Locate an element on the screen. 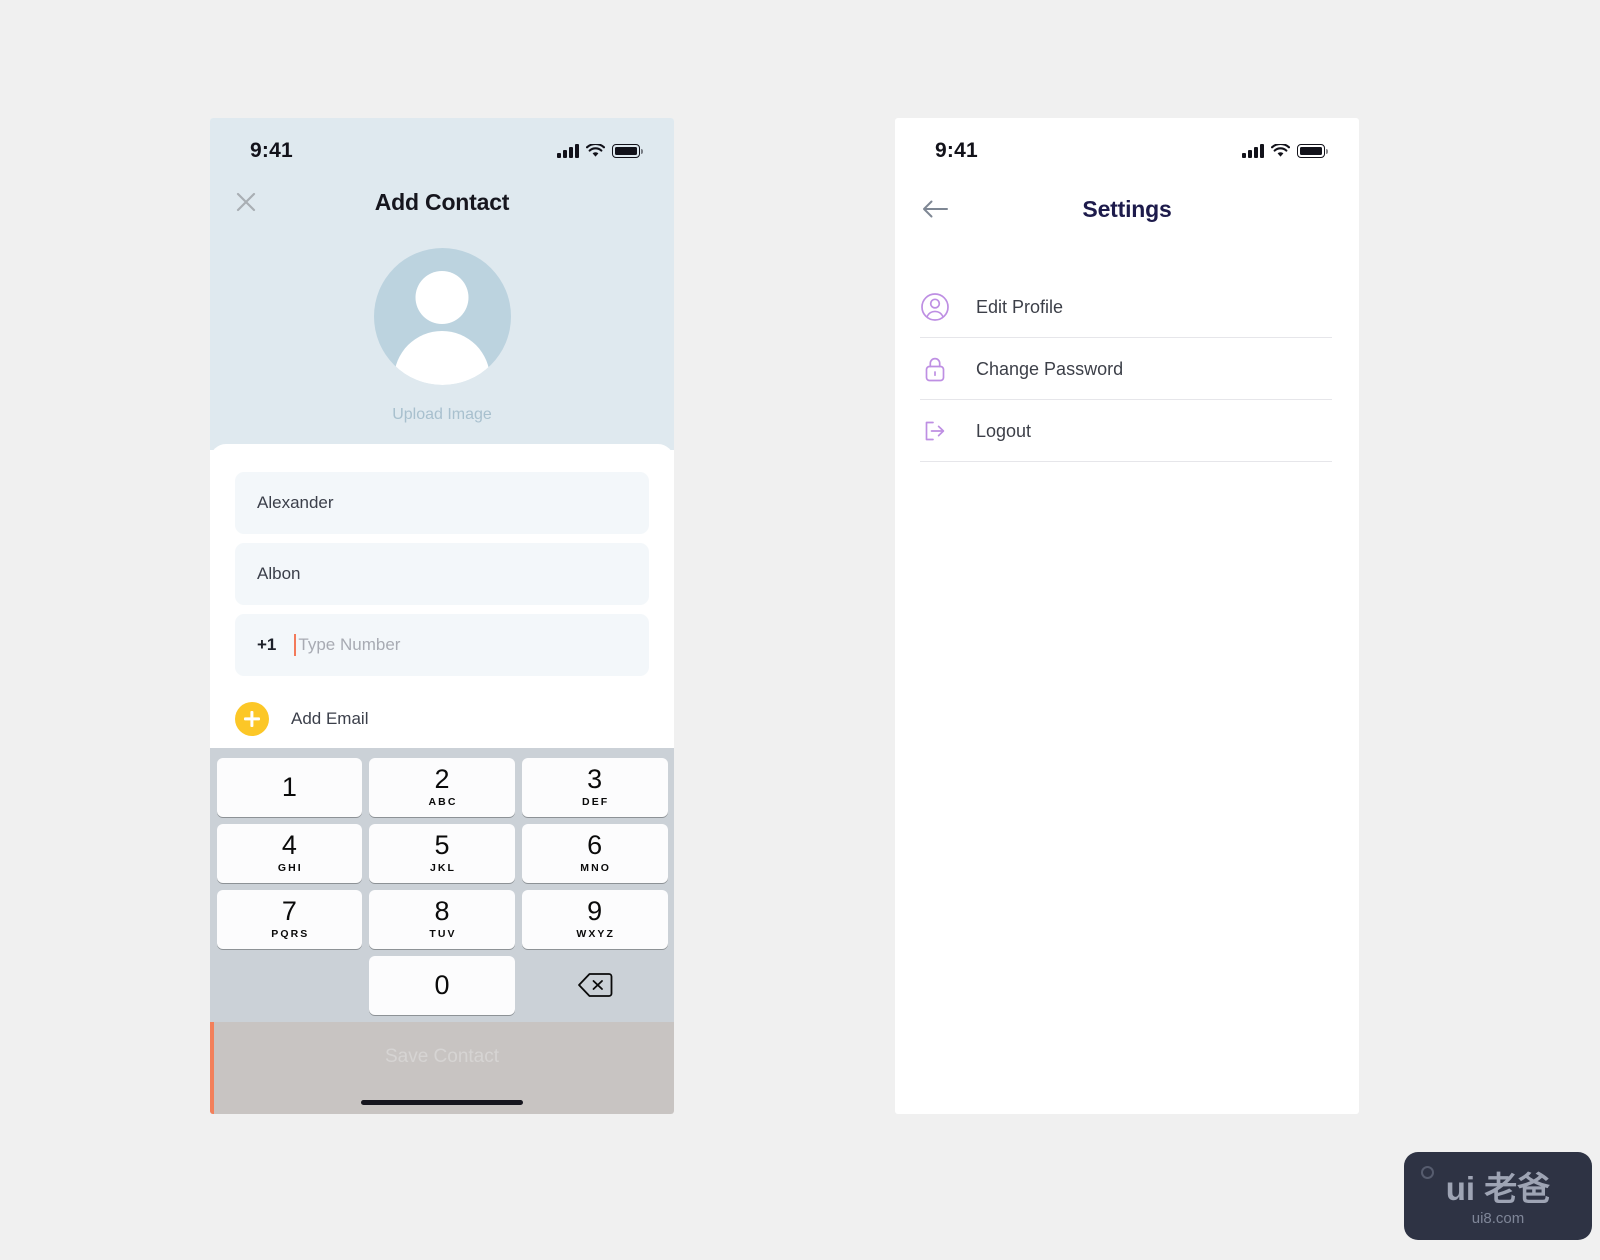 The image size is (1600, 1260). settings-navbar: Settings is located at coordinates (1127, 209).